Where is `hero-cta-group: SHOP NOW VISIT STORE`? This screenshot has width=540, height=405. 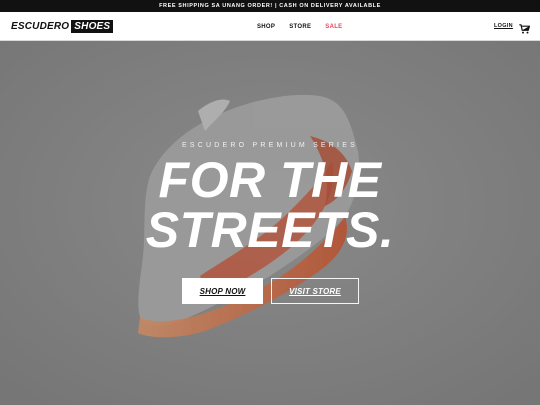 hero-cta-group: SHOP NOW VISIT STORE is located at coordinates (270, 291).